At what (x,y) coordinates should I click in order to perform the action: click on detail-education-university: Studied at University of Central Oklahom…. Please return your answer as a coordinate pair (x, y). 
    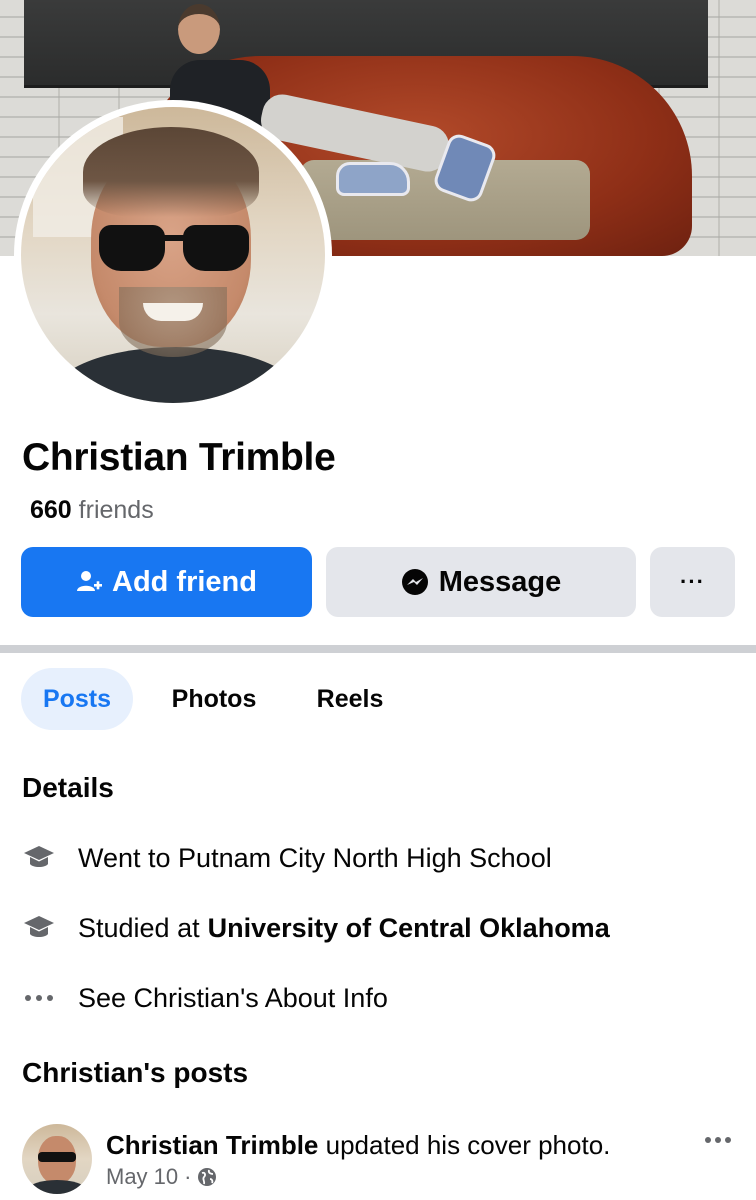
    Looking at the image, I should click on (316, 928).